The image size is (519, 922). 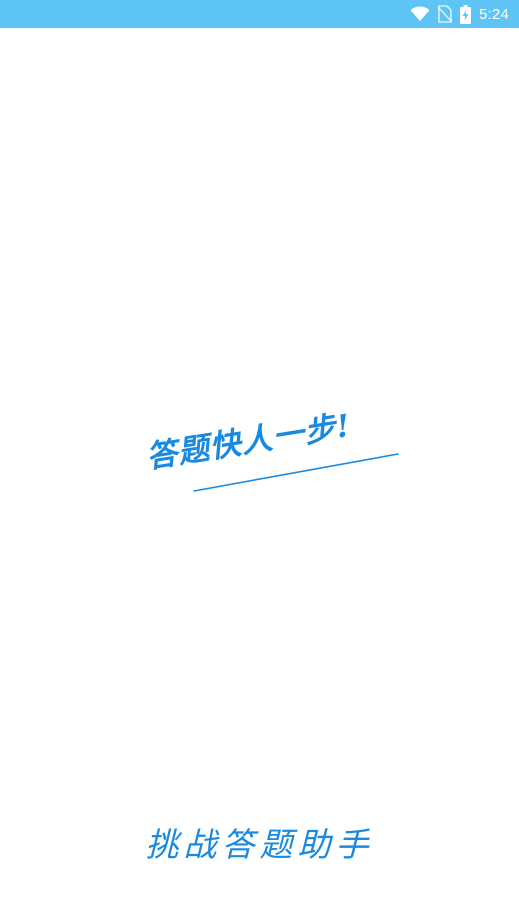 I want to click on battery-charging-icon, so click(x=465, y=14).